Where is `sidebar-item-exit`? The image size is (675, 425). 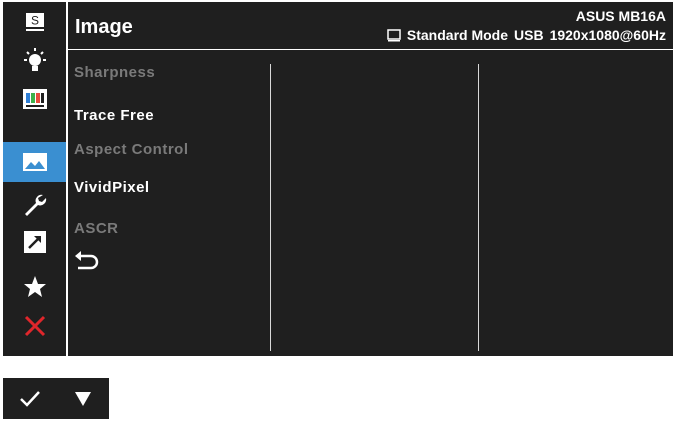
sidebar-item-exit is located at coordinates (34, 326).